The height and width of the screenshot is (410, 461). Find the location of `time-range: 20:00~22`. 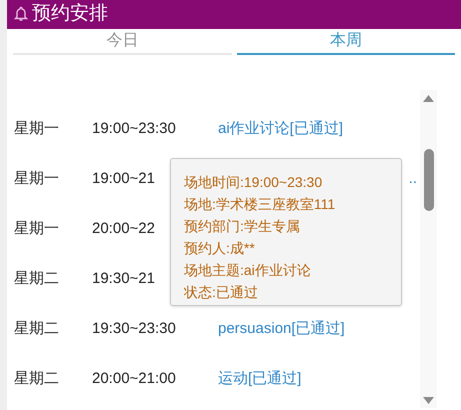

time-range: 20:00~22 is located at coordinates (123, 228).